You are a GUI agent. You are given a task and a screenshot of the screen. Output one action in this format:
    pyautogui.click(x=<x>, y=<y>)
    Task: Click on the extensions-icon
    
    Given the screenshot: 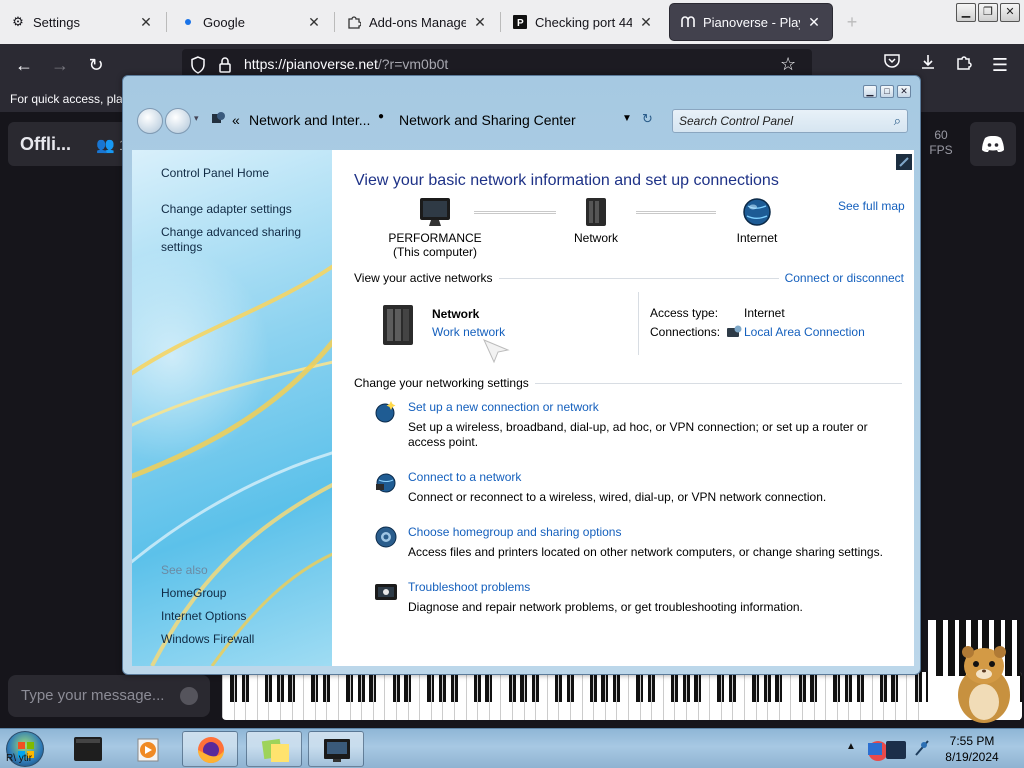 What is the action you would take?
    pyautogui.click(x=964, y=65)
    